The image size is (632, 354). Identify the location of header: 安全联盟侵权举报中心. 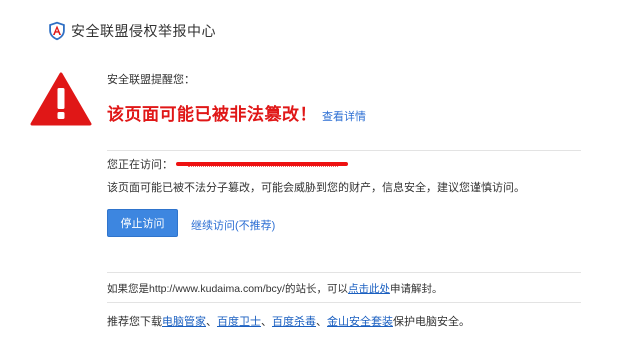
(132, 31).